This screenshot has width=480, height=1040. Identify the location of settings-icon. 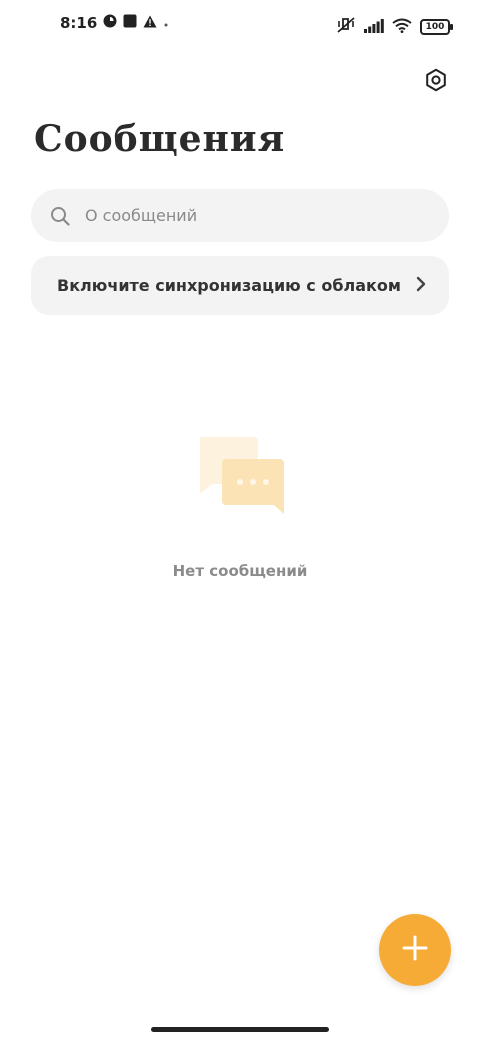
(436, 82).